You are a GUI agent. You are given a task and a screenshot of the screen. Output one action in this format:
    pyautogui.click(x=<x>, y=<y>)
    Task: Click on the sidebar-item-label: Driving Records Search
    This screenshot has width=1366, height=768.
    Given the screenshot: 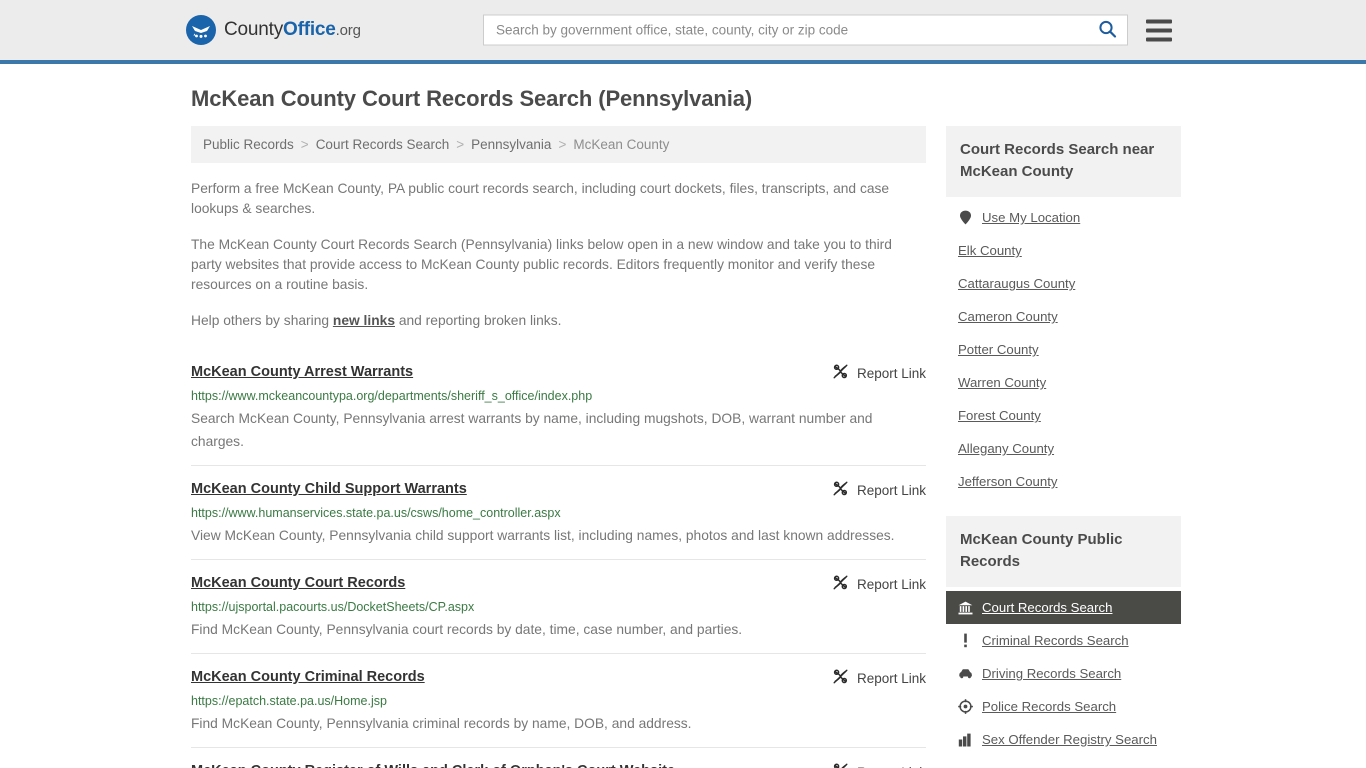 What is the action you would take?
    pyautogui.click(x=1052, y=673)
    